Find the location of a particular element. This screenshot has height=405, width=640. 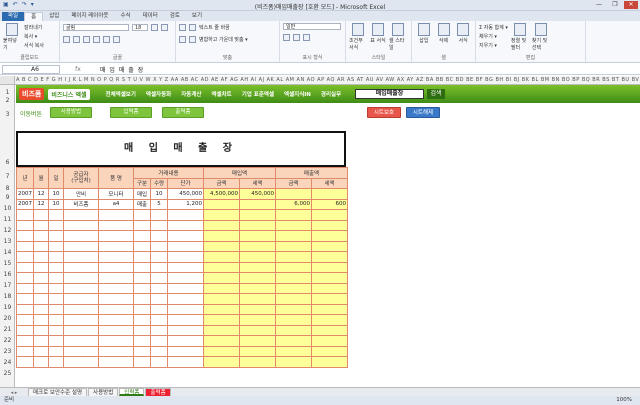

select-all-corner is located at coordinates (7, 80).